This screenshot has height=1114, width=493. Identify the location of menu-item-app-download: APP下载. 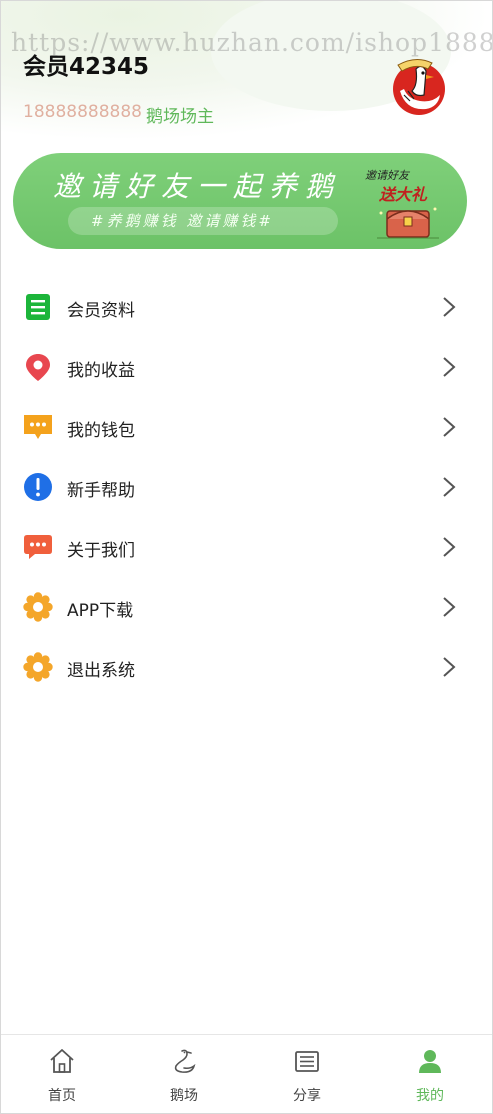
(246, 607).